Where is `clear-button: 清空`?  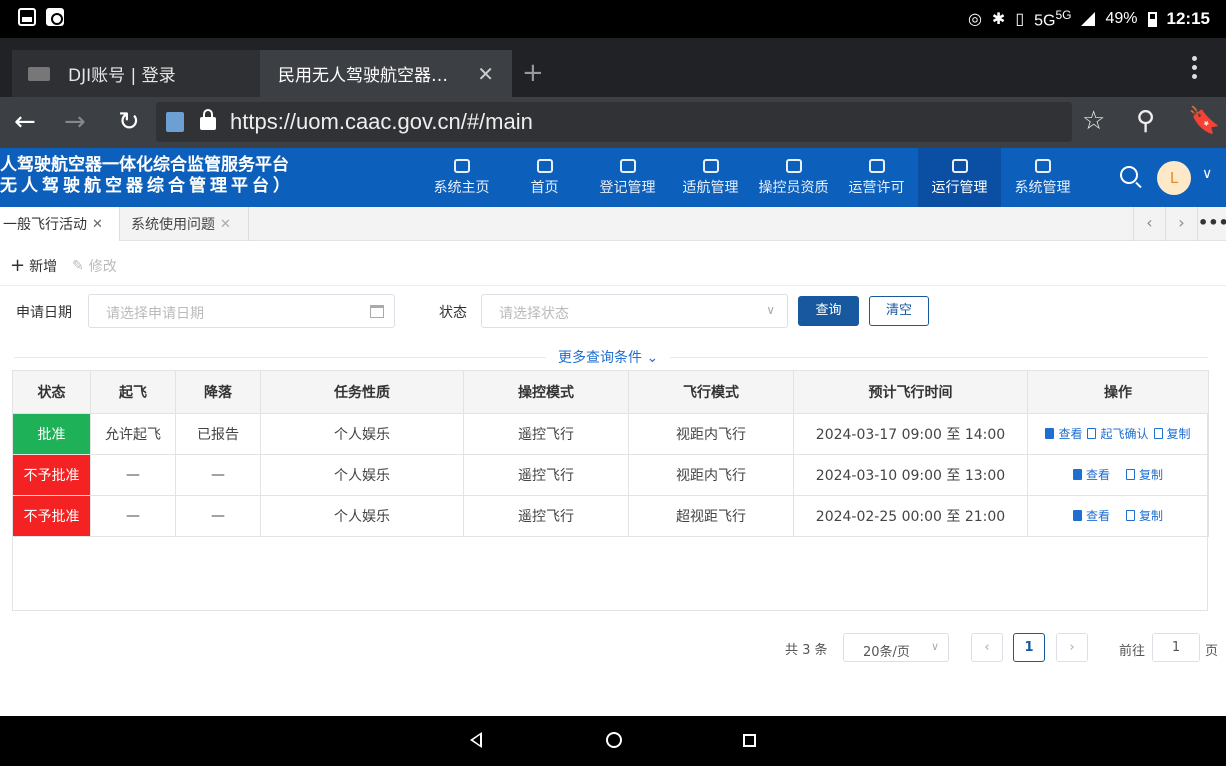 clear-button: 清空 is located at coordinates (899, 311).